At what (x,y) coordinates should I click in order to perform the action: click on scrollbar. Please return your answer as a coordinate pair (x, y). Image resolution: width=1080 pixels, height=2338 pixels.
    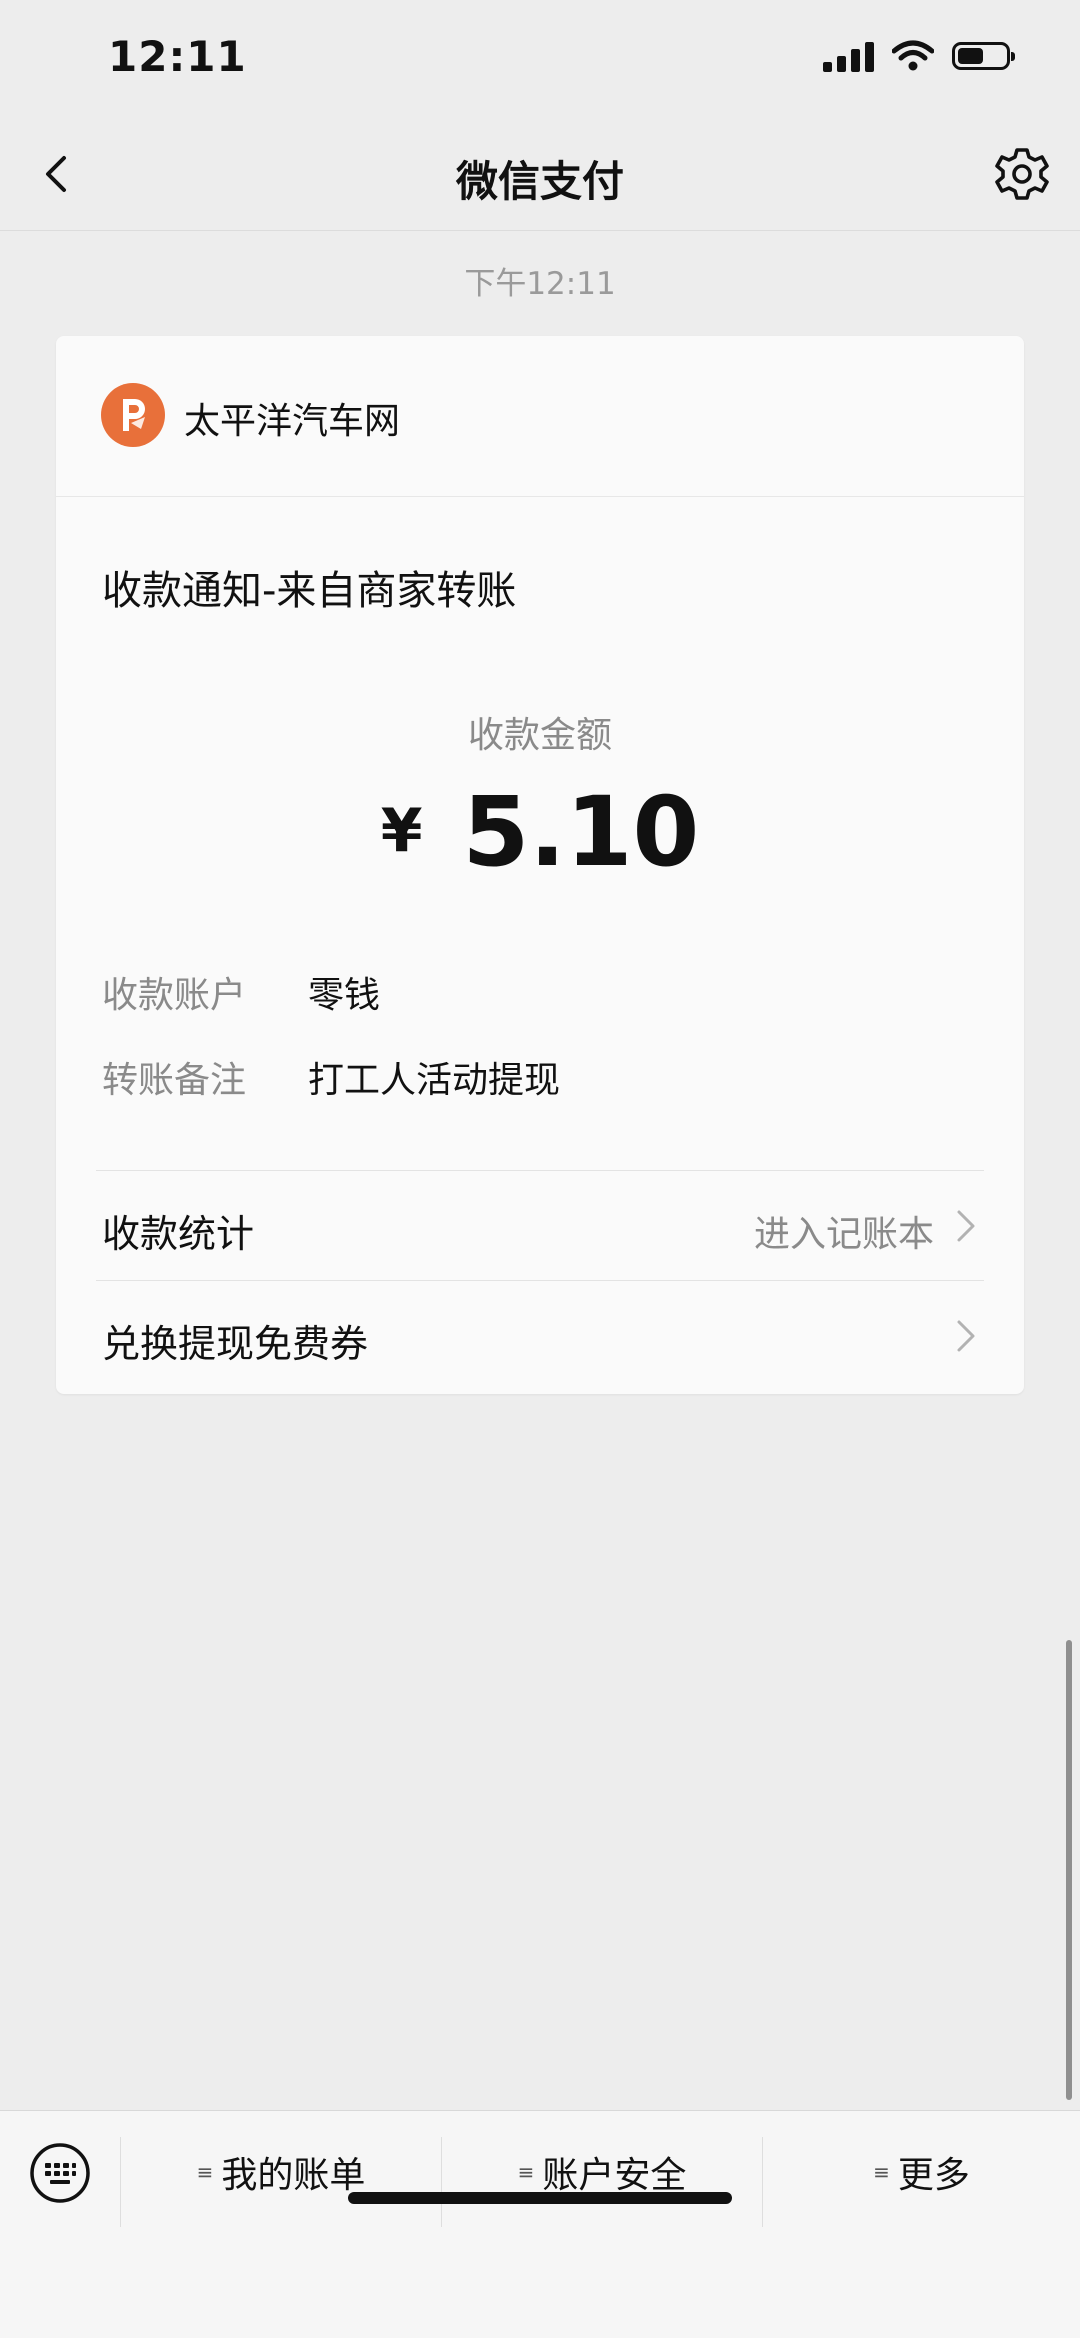
    Looking at the image, I should click on (1069, 1870).